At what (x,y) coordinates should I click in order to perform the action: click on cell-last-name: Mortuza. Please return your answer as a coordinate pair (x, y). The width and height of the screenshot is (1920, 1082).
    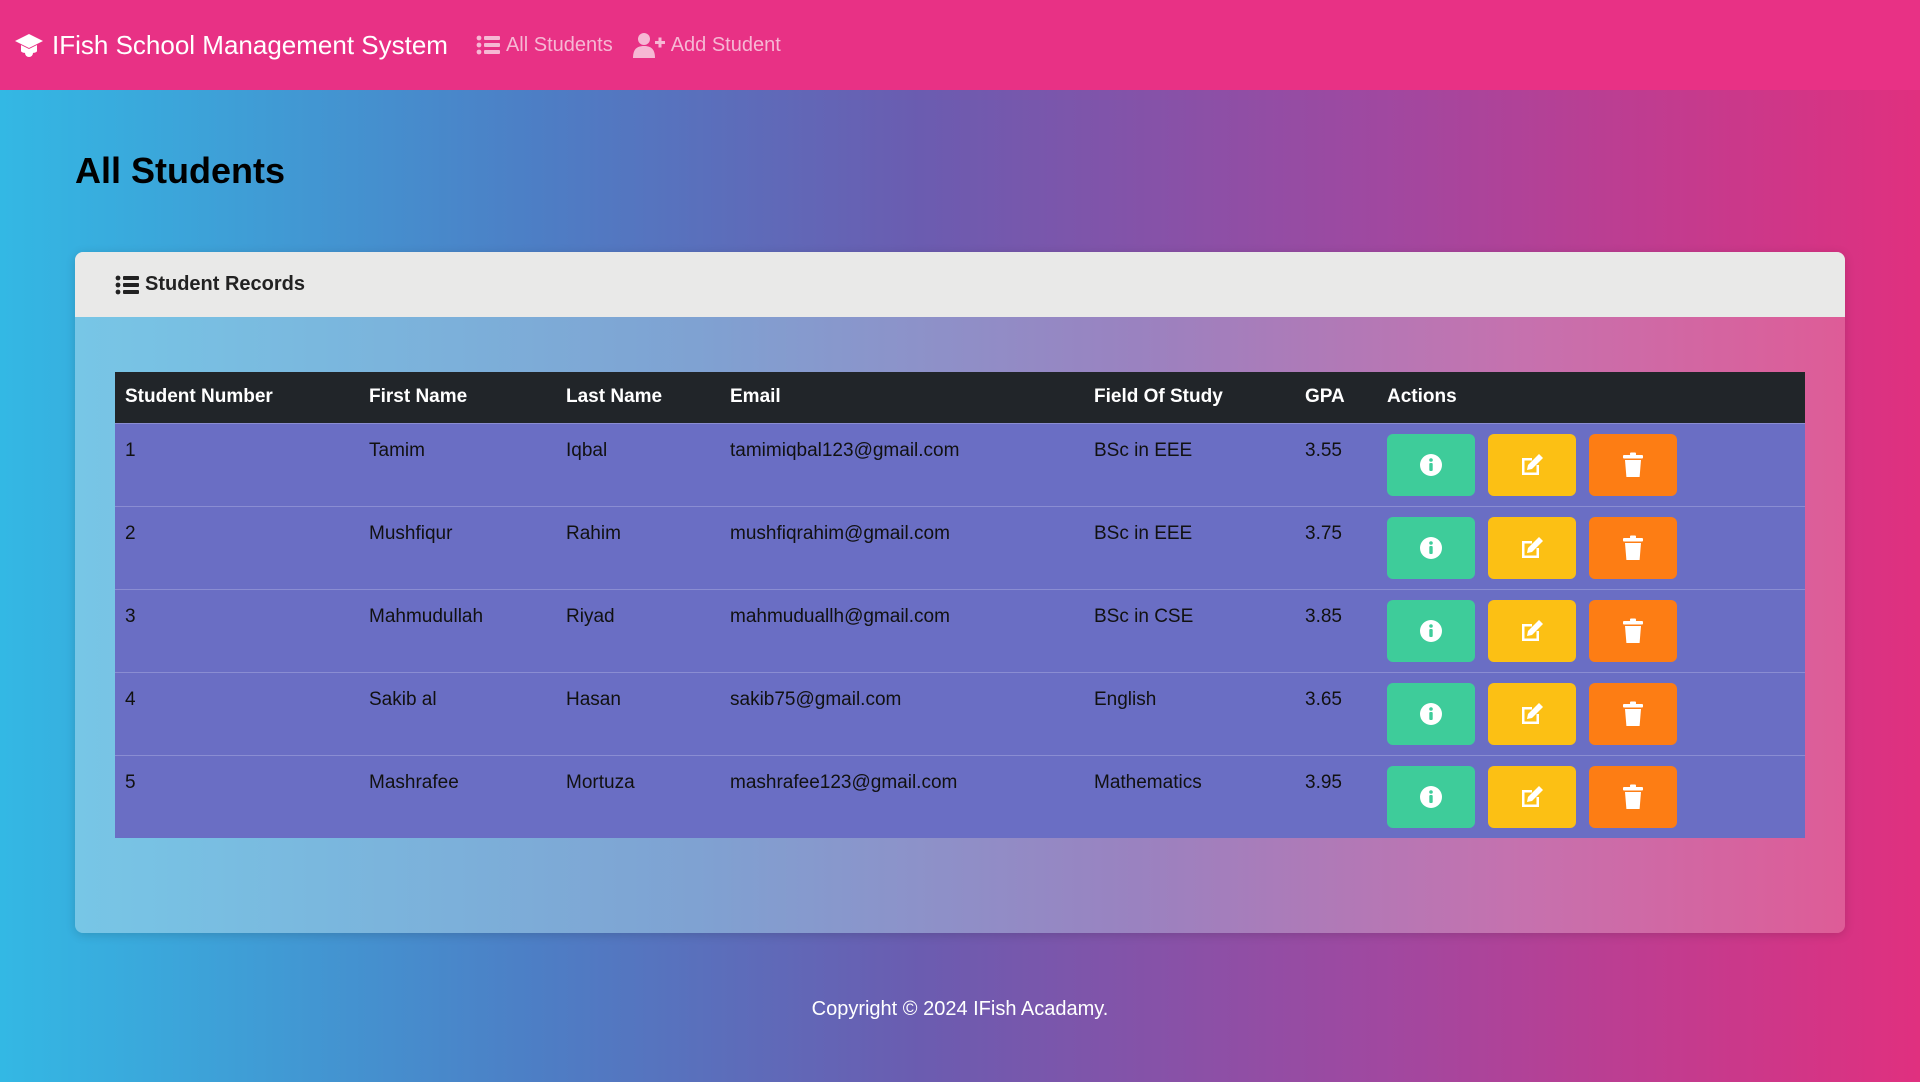
    Looking at the image, I should click on (600, 782).